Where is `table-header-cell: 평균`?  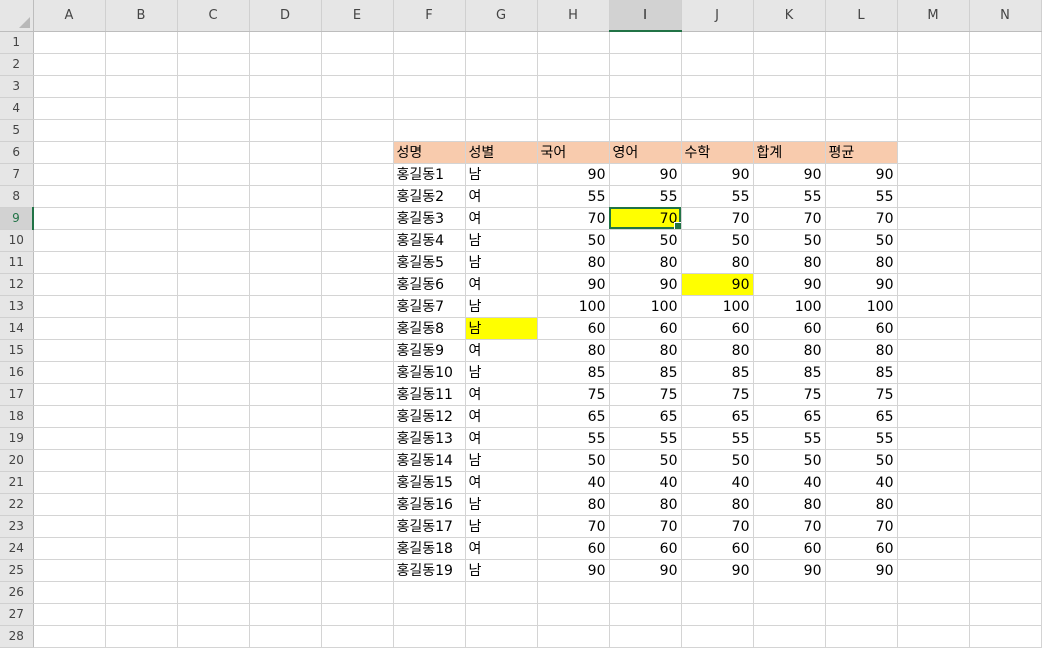
table-header-cell: 평균 is located at coordinates (861, 152).